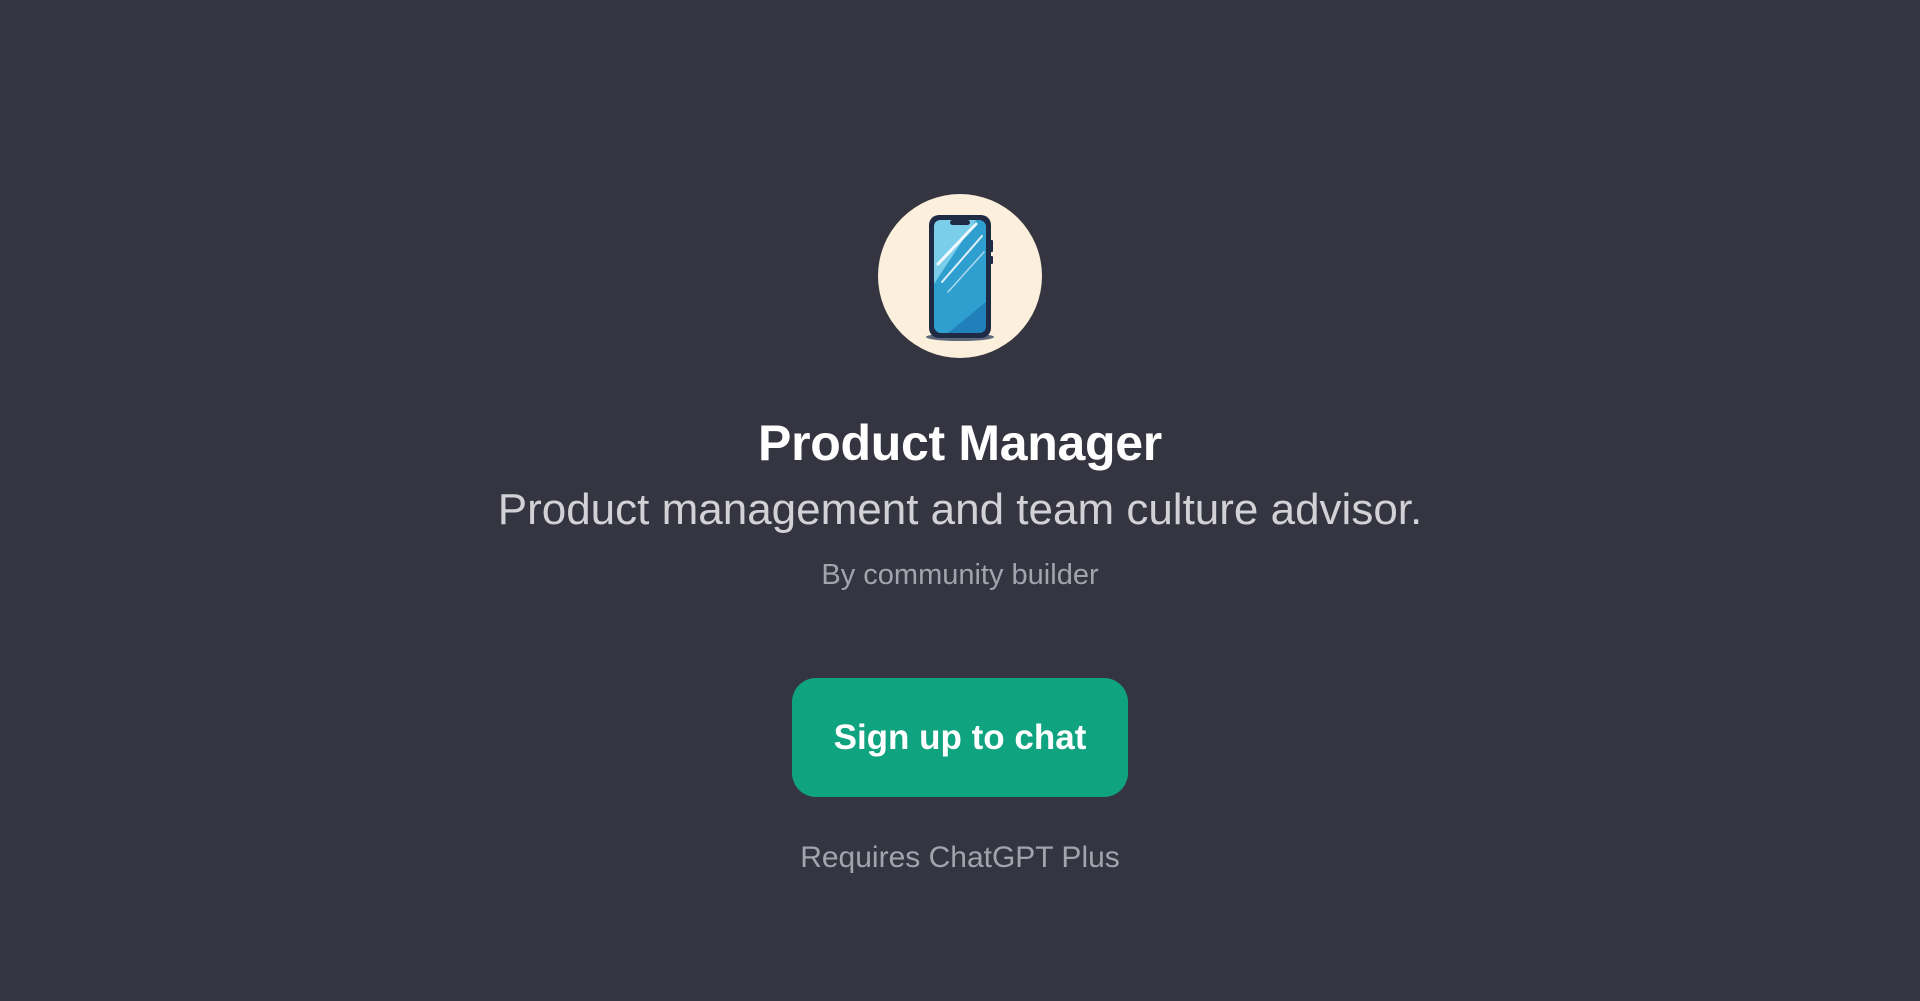  I want to click on requirement-note: Requires ChatGPT Plus, so click(960, 857).